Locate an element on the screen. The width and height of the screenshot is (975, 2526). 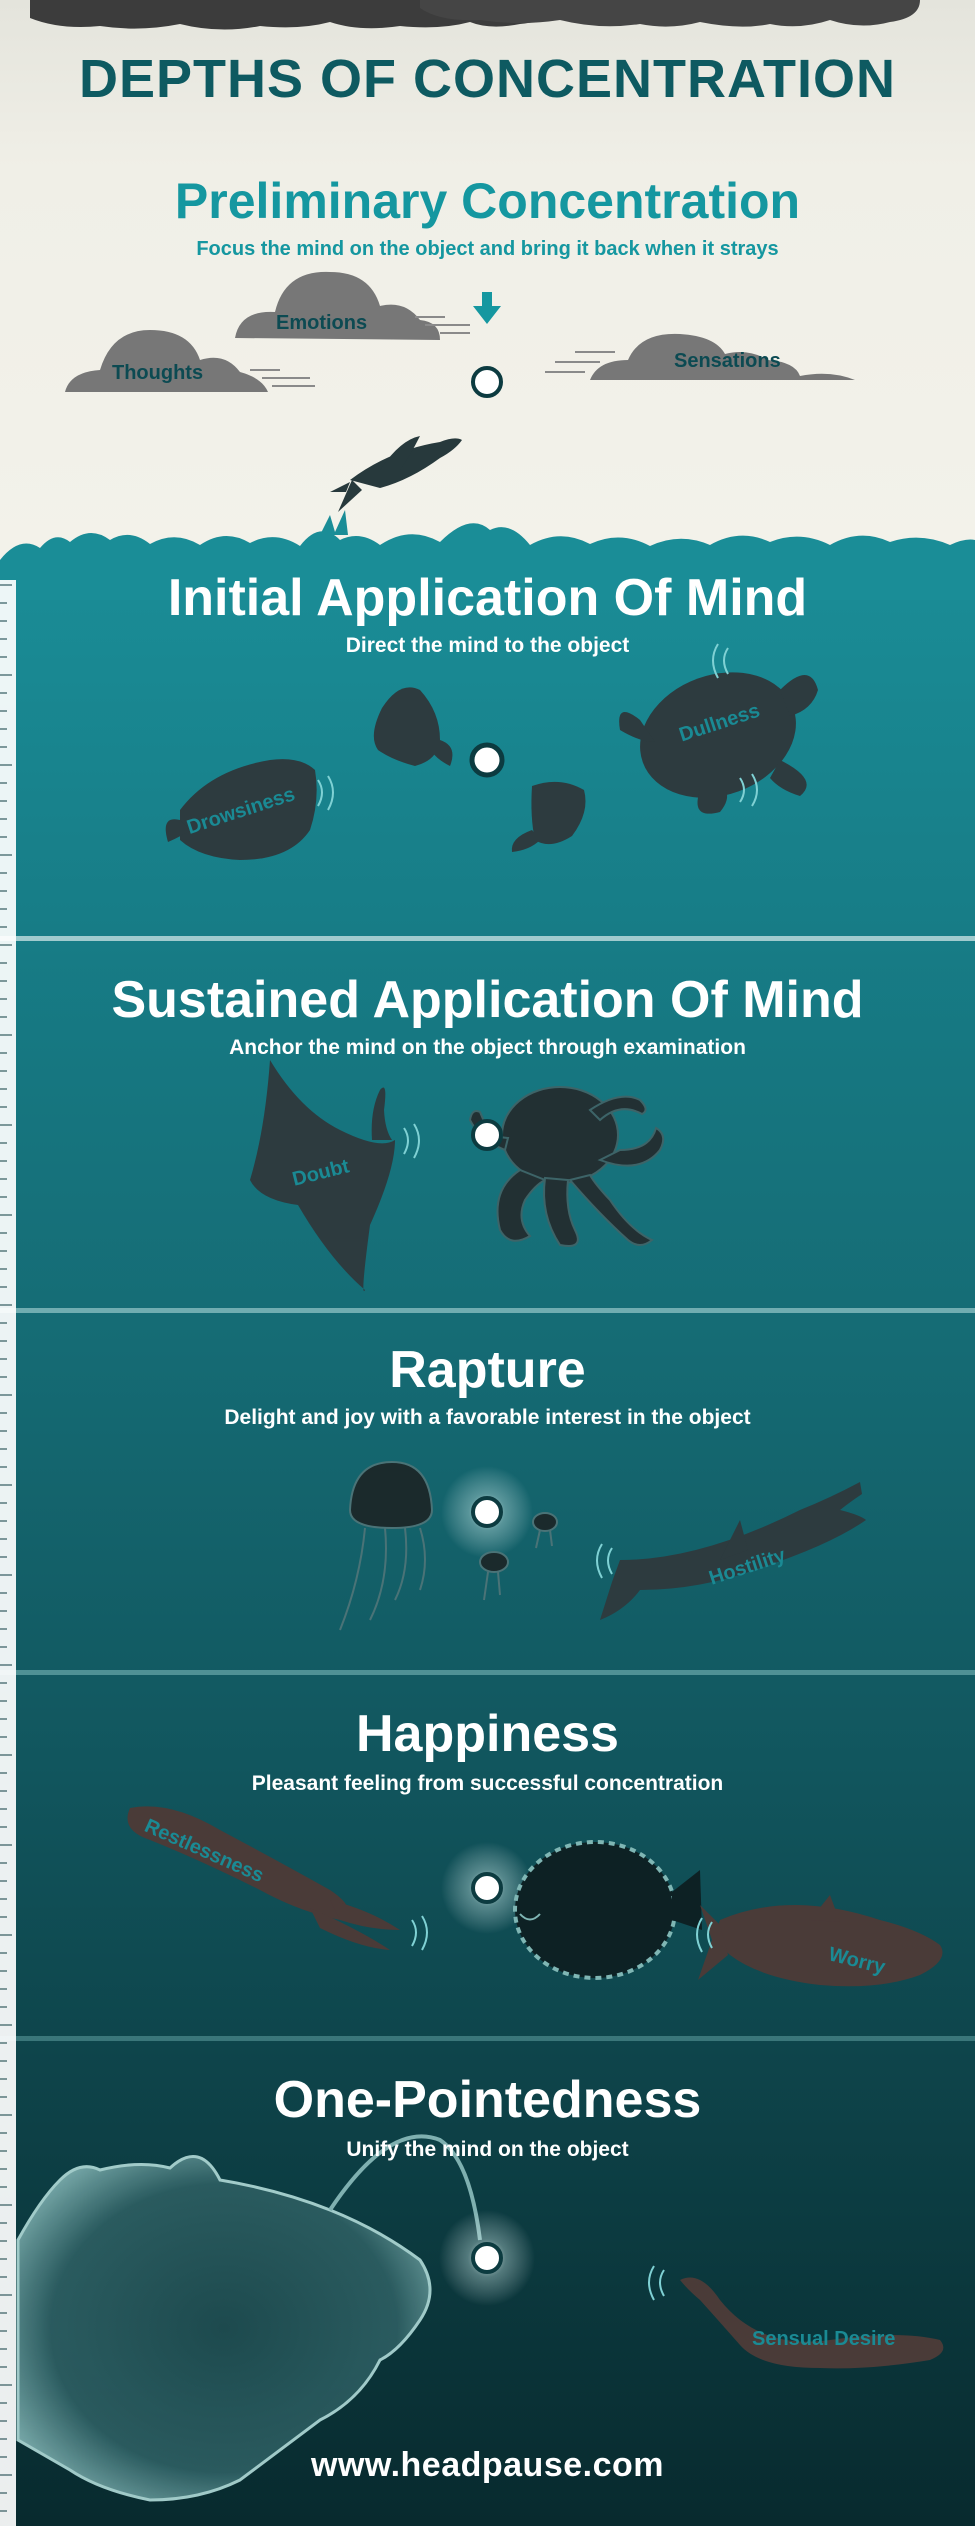
section-subtitle-initial: Direct the mind to the object is located at coordinates (487, 645).